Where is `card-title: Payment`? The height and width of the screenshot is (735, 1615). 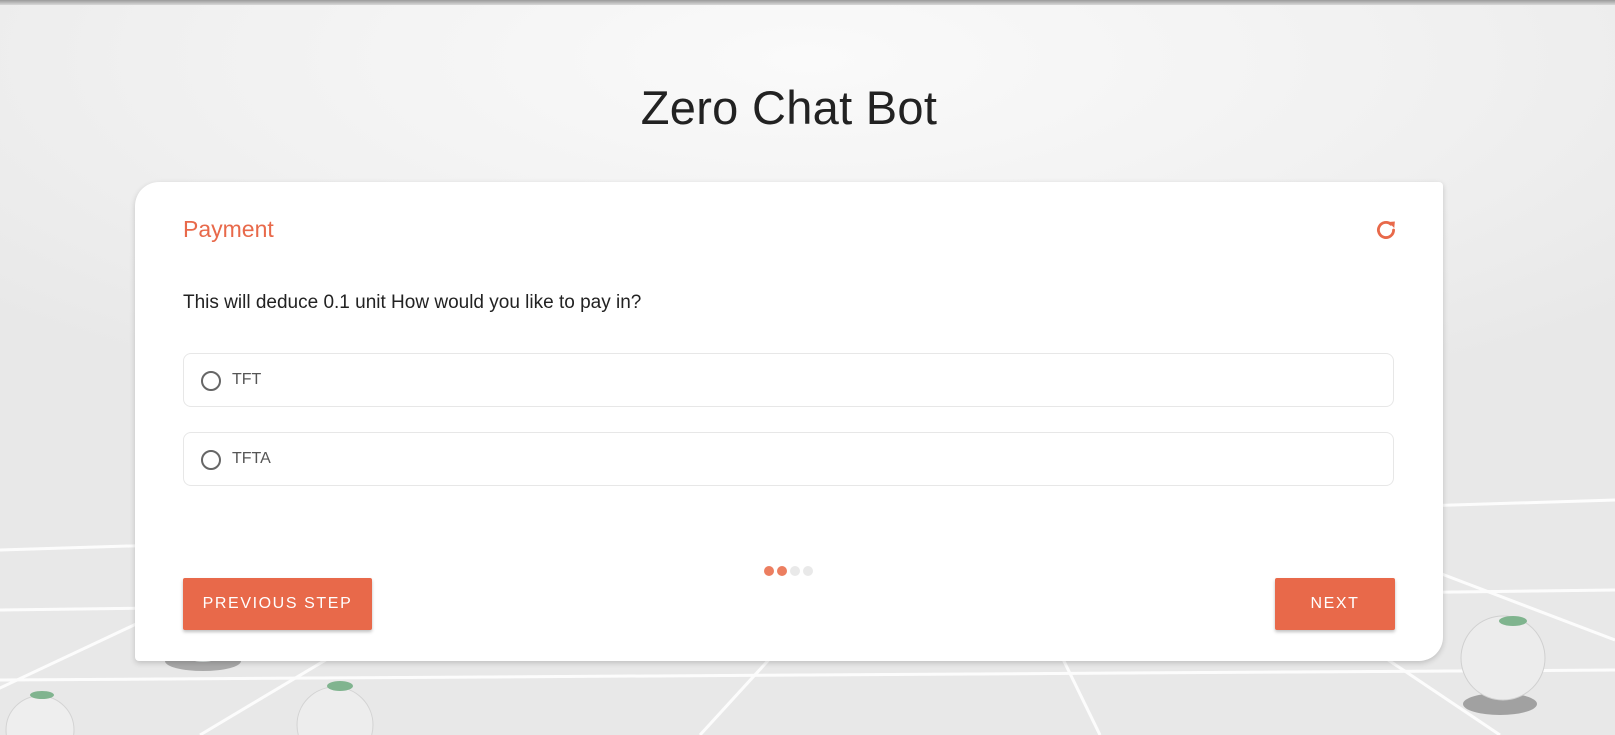 card-title: Payment is located at coordinates (228, 229).